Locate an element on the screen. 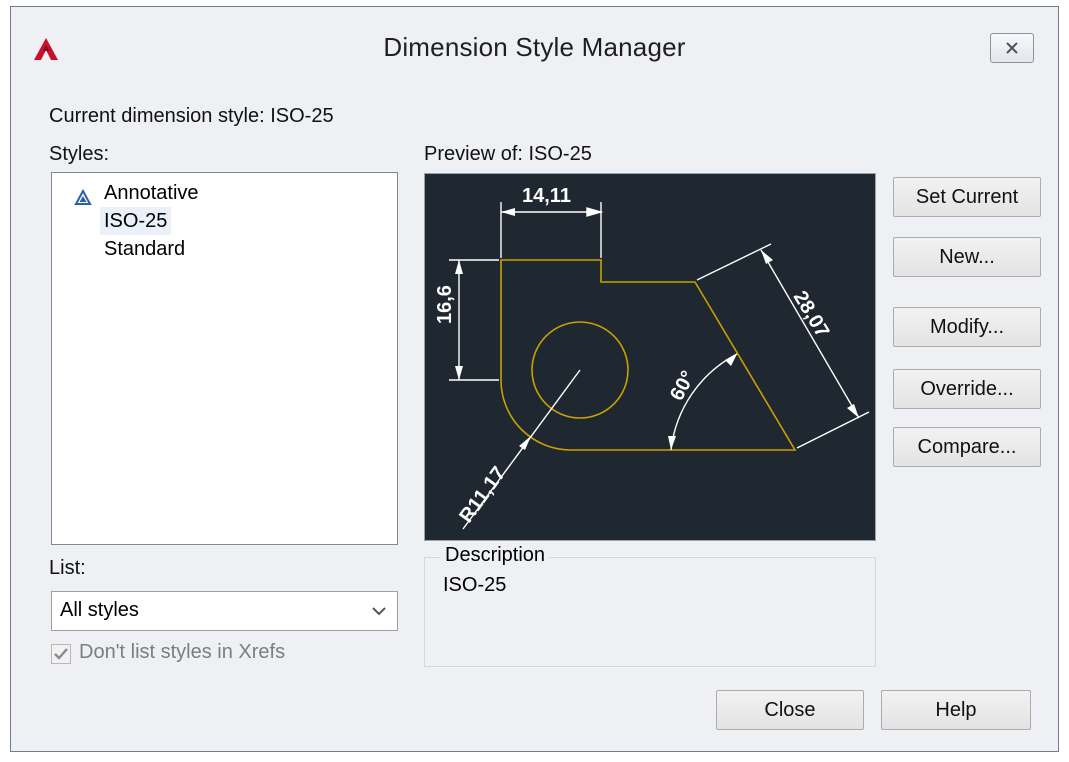  help-button: Help is located at coordinates (956, 710).